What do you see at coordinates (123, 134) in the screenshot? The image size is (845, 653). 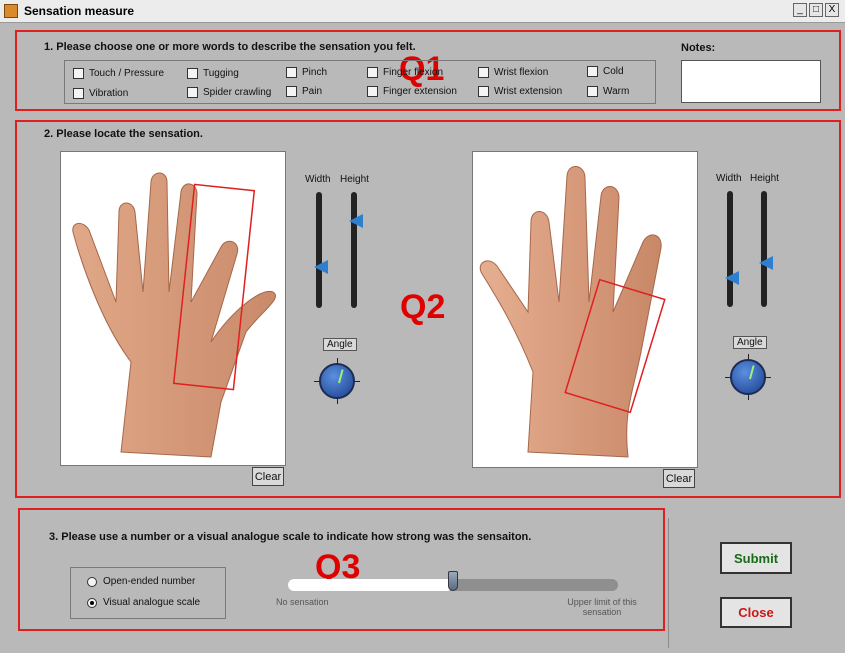 I see `q2-prompt: 2. Please locate the sensation.` at bounding box center [123, 134].